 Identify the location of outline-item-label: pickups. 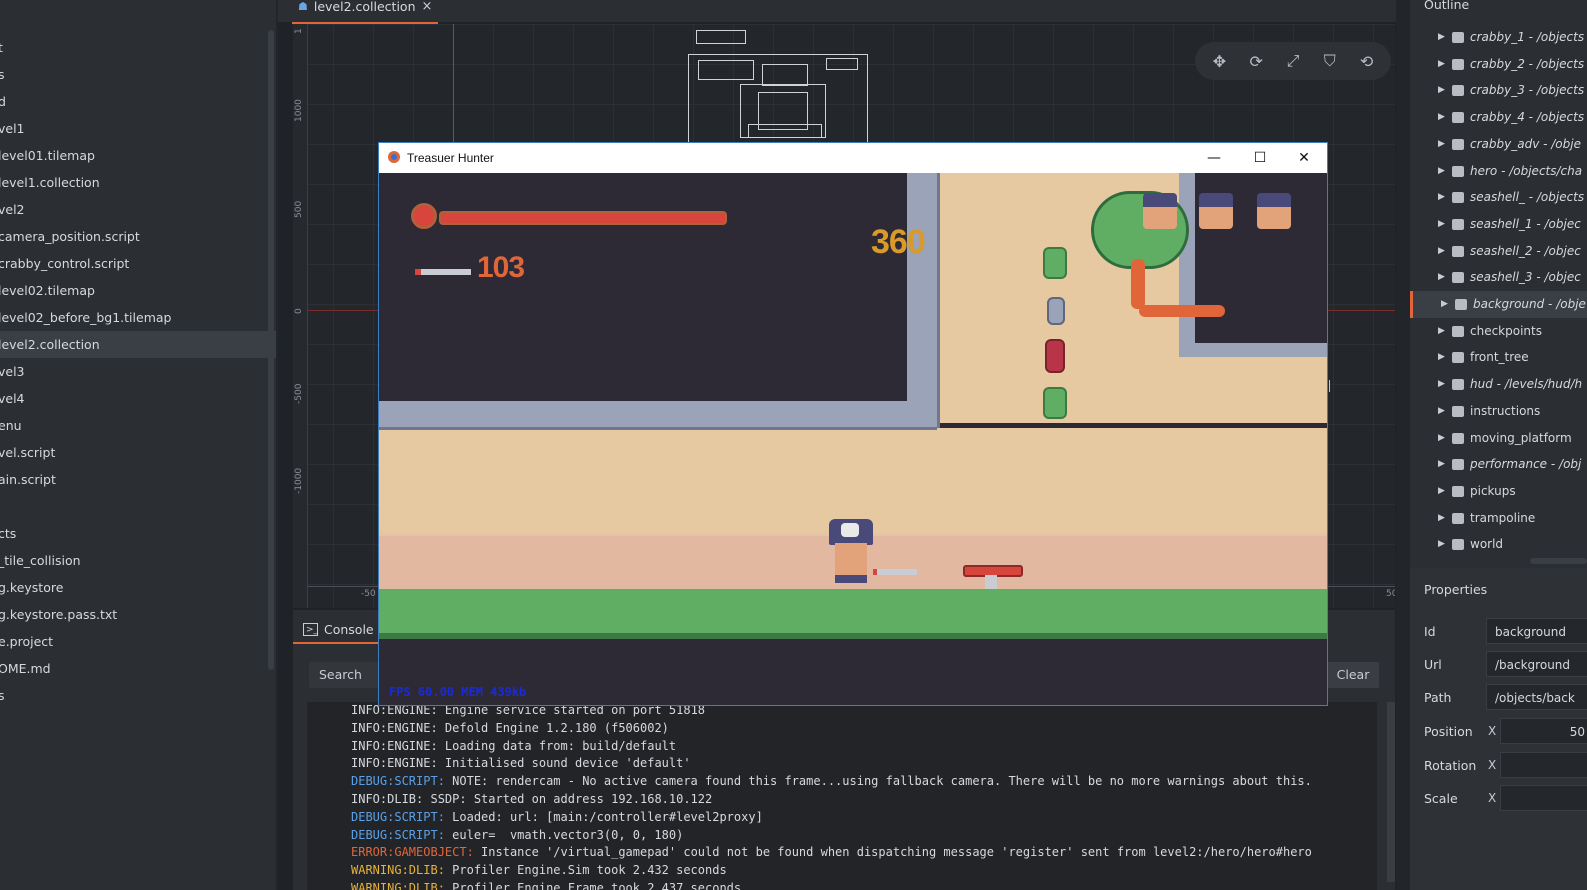
(1493, 490).